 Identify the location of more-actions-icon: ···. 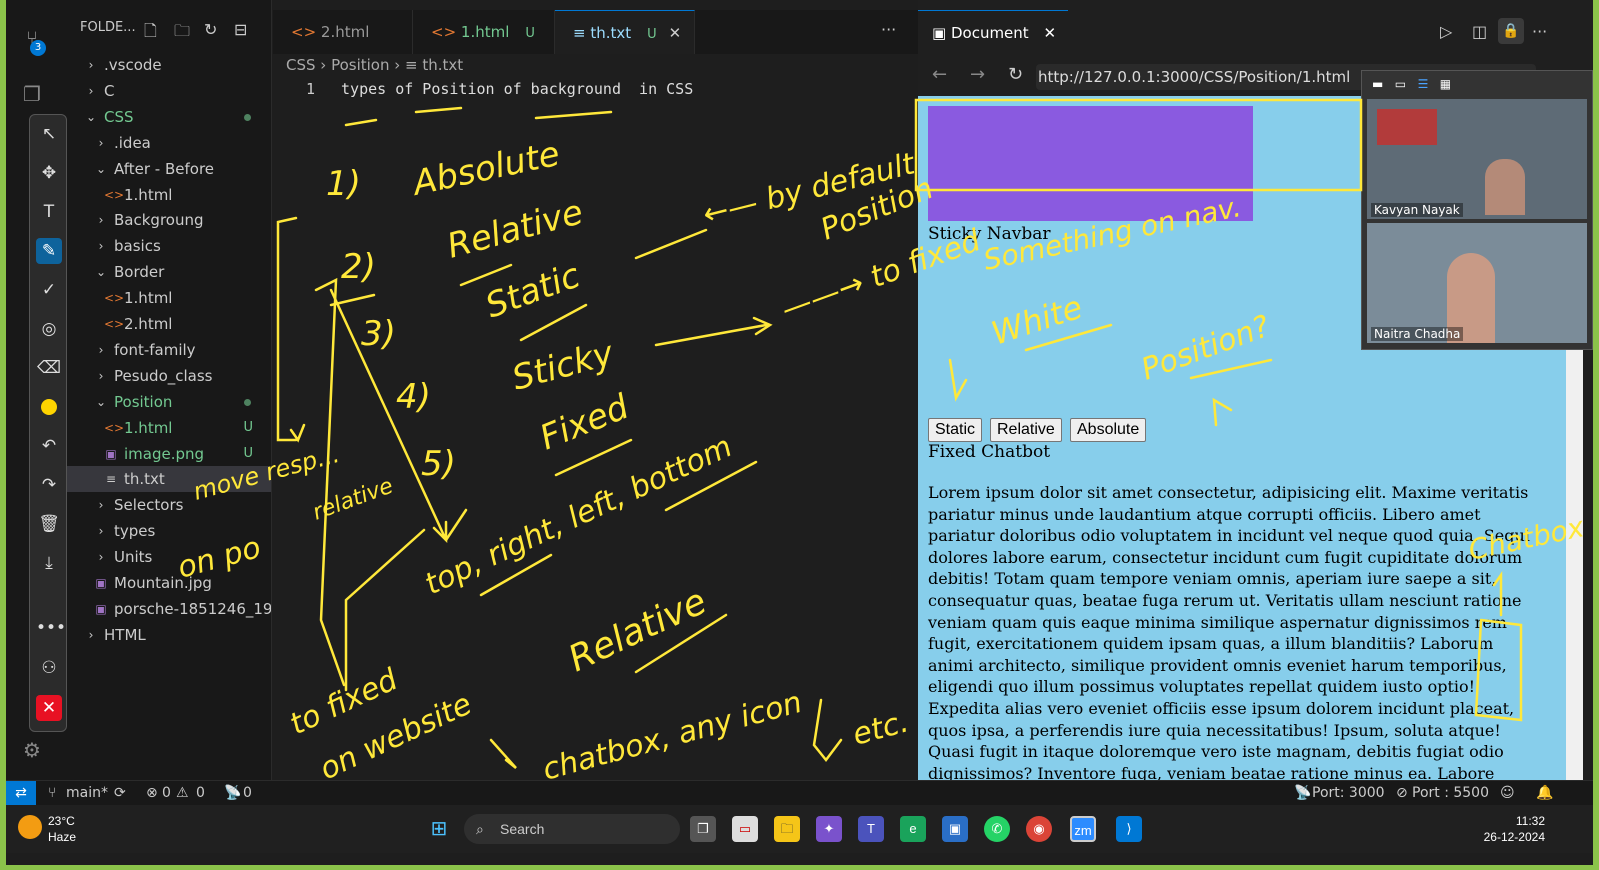
(888, 29).